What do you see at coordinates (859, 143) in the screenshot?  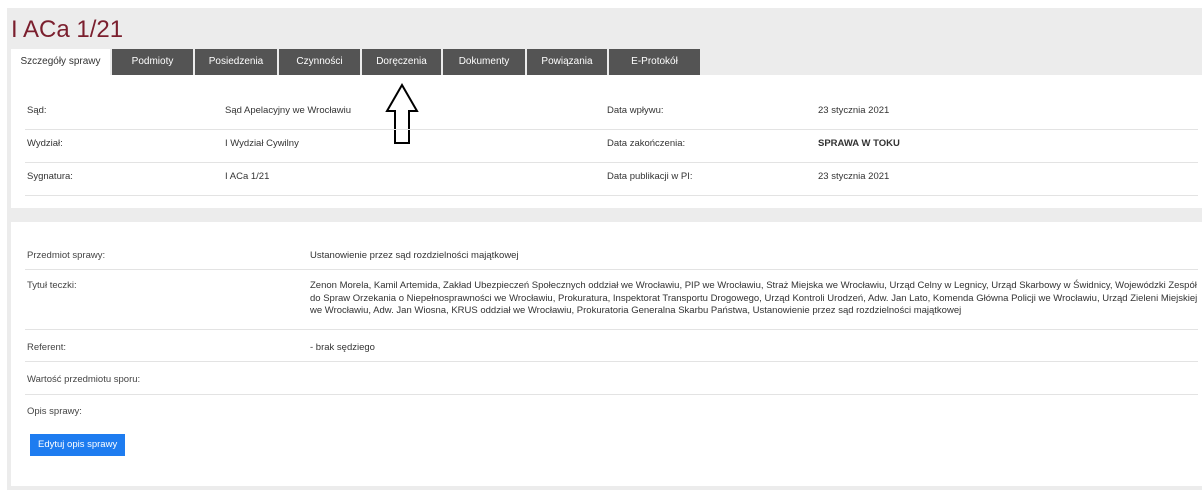 I see `end-date-value: SPRAWA W TOKU` at bounding box center [859, 143].